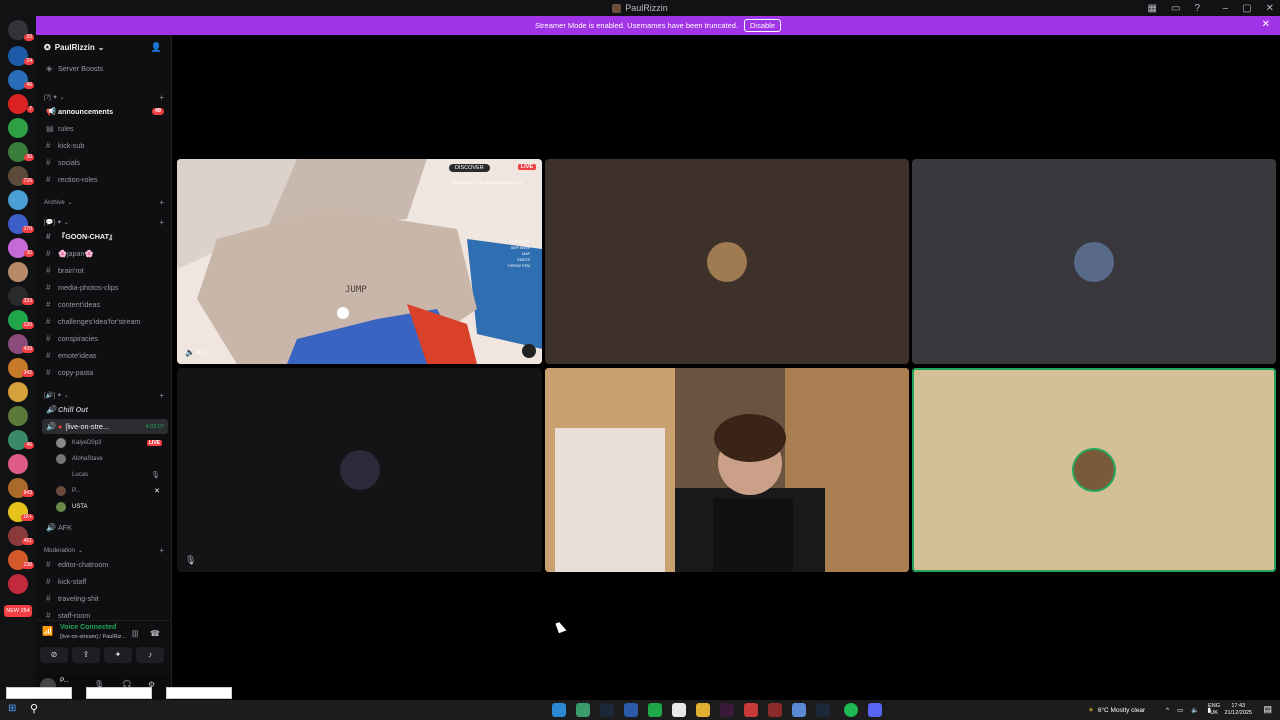 This screenshot has width=1280, height=720. Describe the element at coordinates (875, 710) in the screenshot. I see `discord-icon` at that location.